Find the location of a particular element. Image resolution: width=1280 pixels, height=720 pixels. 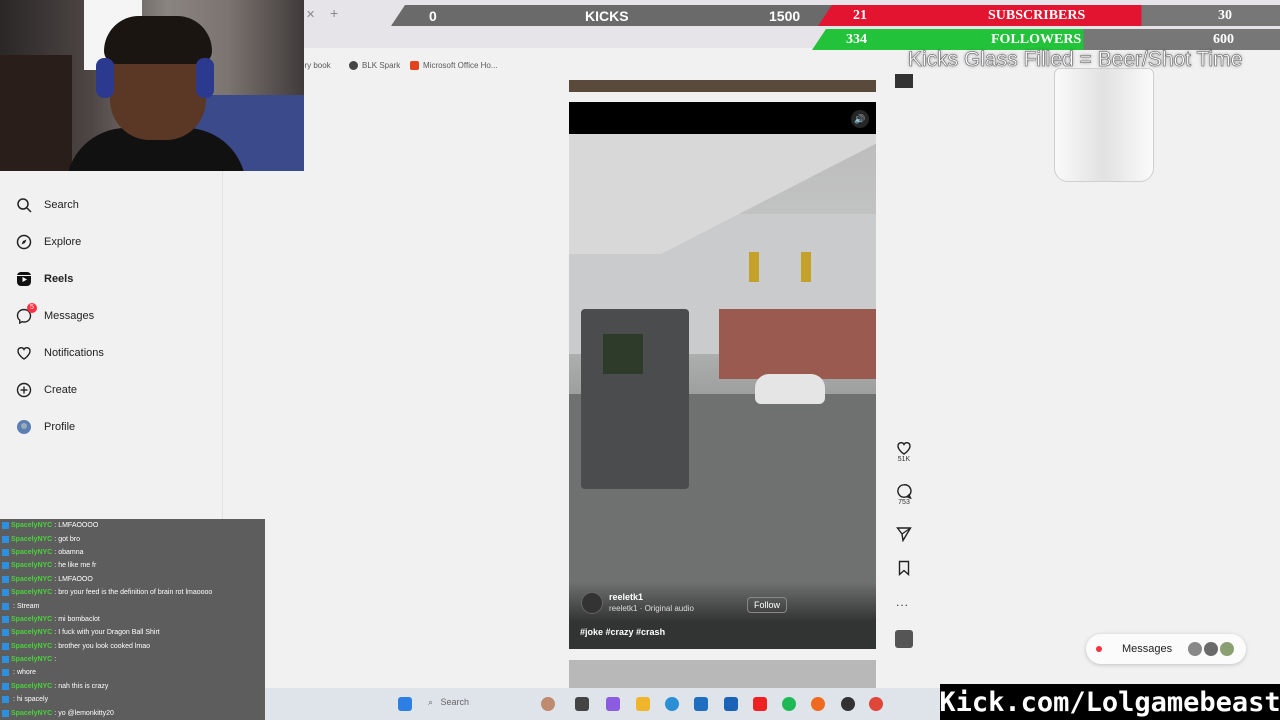

followers-goal-bar: 334 FOLLOWERS 600 is located at coordinates (1046, 39).